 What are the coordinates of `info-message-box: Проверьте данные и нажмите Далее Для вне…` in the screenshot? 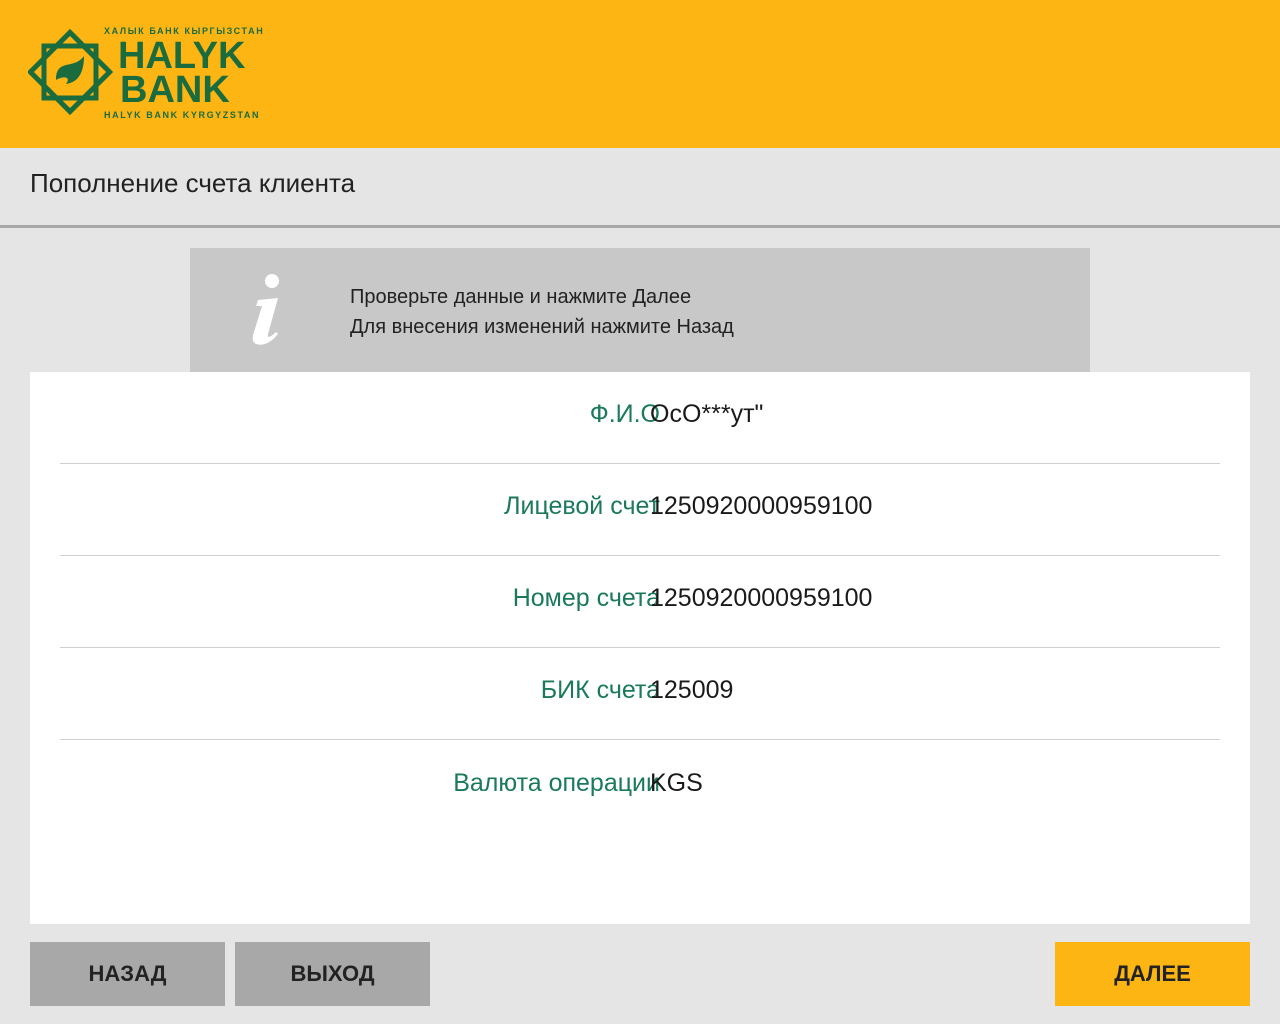 It's located at (640, 310).